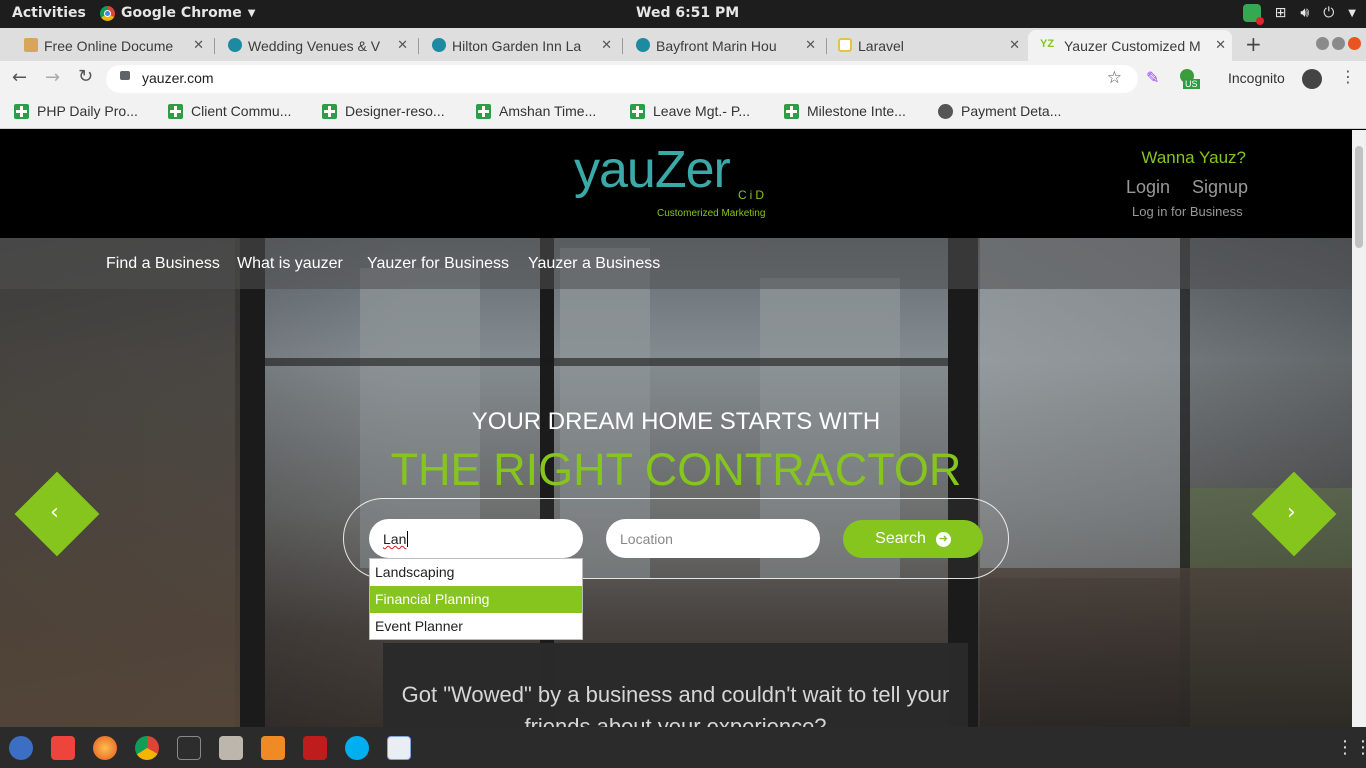 Image resolution: width=1366 pixels, height=768 pixels. What do you see at coordinates (943, 539) in the screenshot?
I see `arrow-circle-right-icon: ➜` at bounding box center [943, 539].